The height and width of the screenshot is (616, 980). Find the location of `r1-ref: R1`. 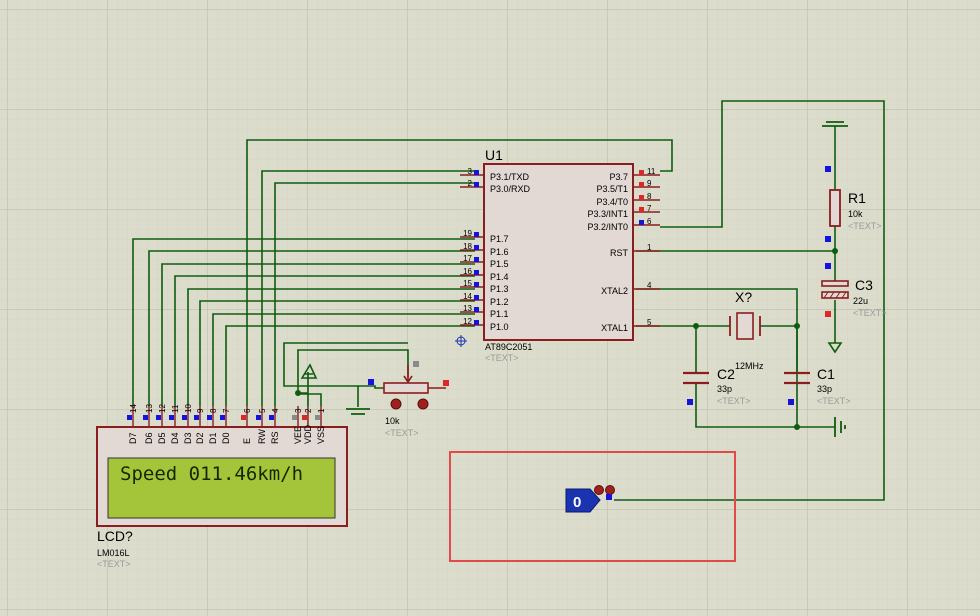

r1-ref: R1 is located at coordinates (857, 198).